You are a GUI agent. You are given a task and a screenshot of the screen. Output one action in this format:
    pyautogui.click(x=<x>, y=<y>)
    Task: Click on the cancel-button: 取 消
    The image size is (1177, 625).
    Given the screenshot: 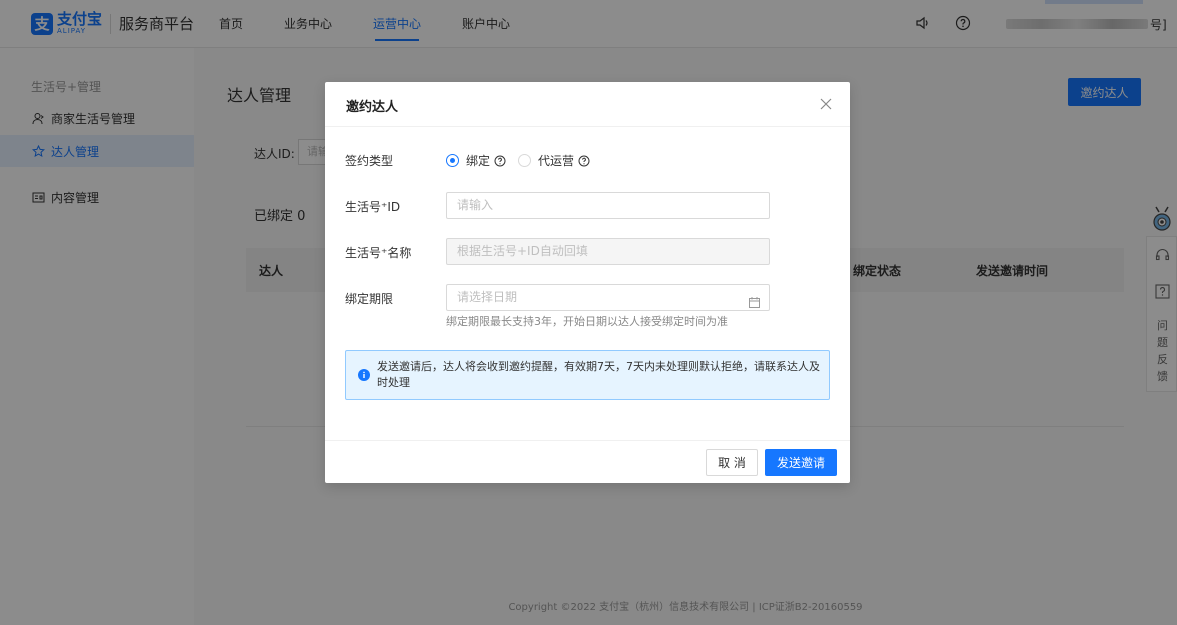 What is the action you would take?
    pyautogui.click(x=732, y=462)
    